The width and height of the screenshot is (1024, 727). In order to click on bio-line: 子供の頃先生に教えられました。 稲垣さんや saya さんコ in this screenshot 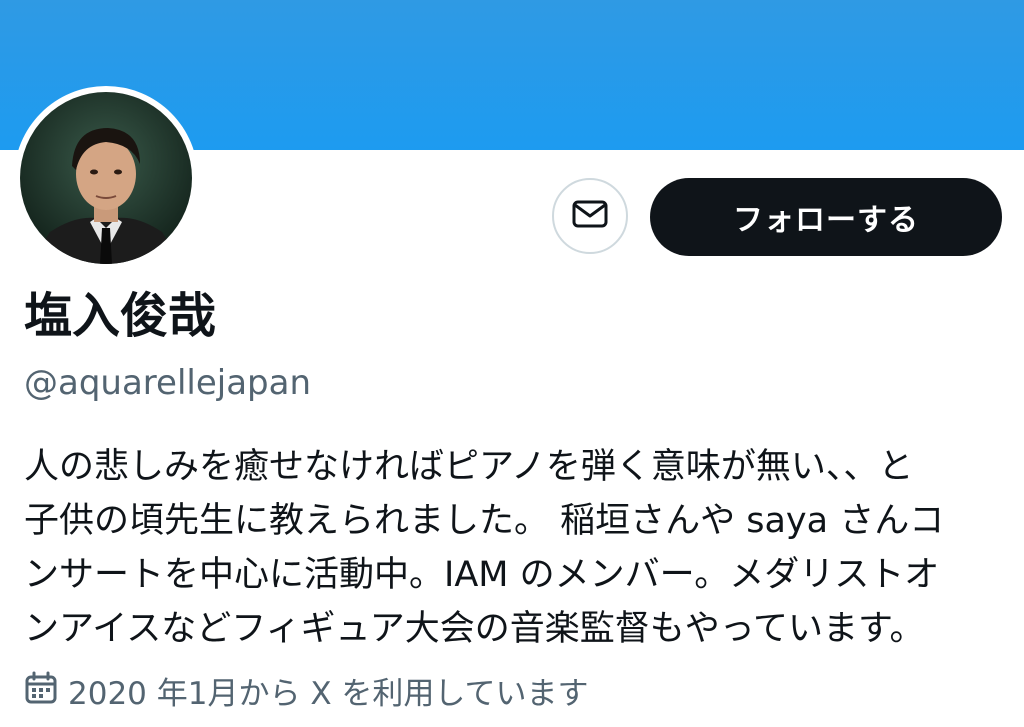, I will do `click(484, 521)`.